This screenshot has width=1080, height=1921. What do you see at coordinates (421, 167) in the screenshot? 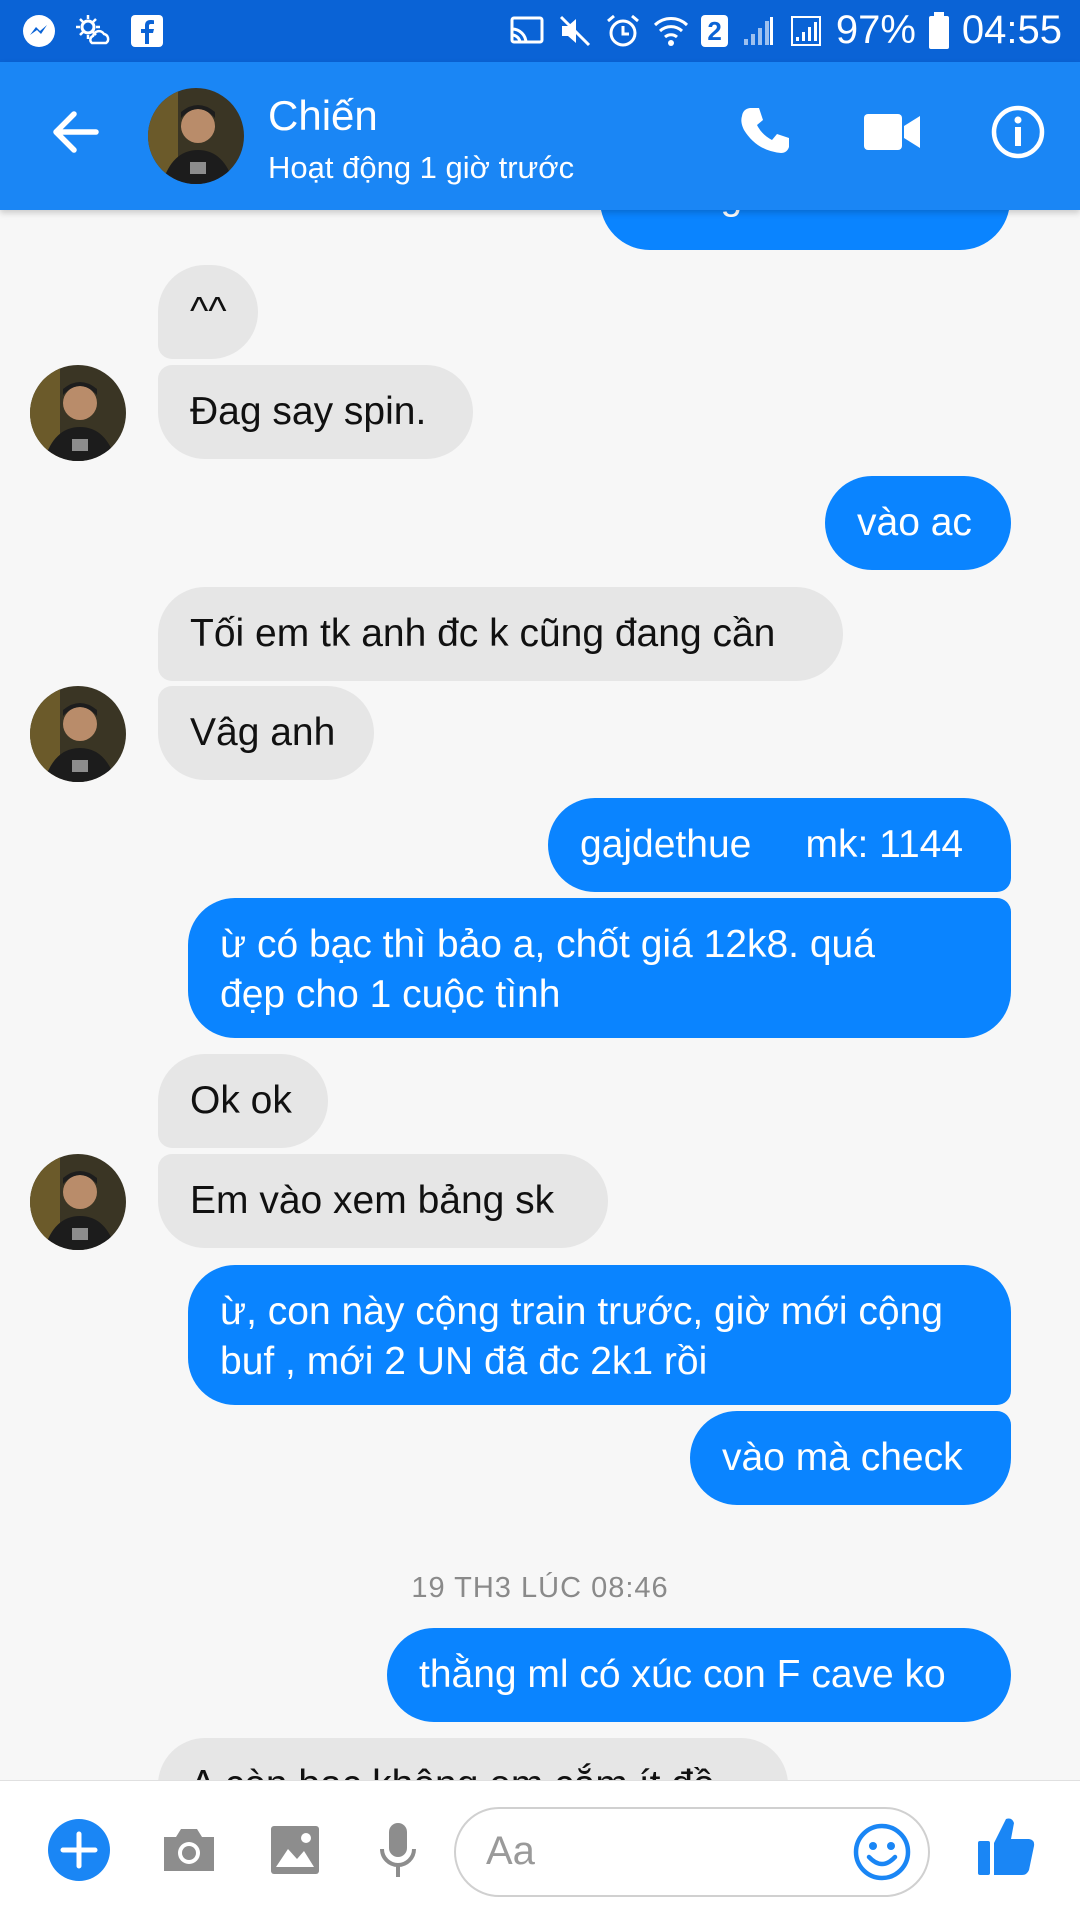
I see `activity-status: Hoạt động 1 giờ trước` at bounding box center [421, 167].